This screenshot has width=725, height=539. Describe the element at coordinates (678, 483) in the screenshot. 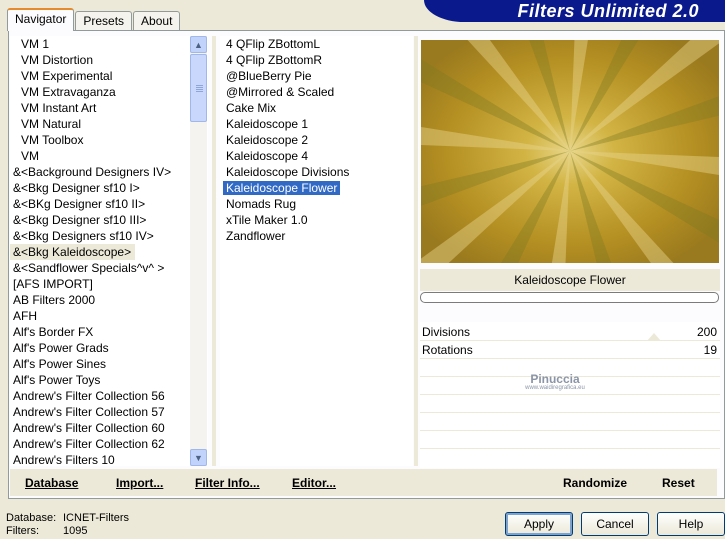

I see `reset-button: Reset` at that location.